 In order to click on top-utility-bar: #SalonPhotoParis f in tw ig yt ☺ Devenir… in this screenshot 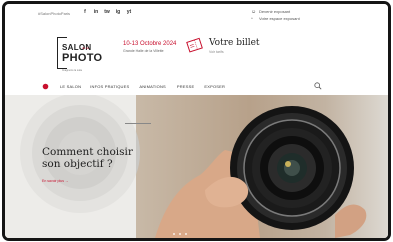, I will do `click(196, 15)`.